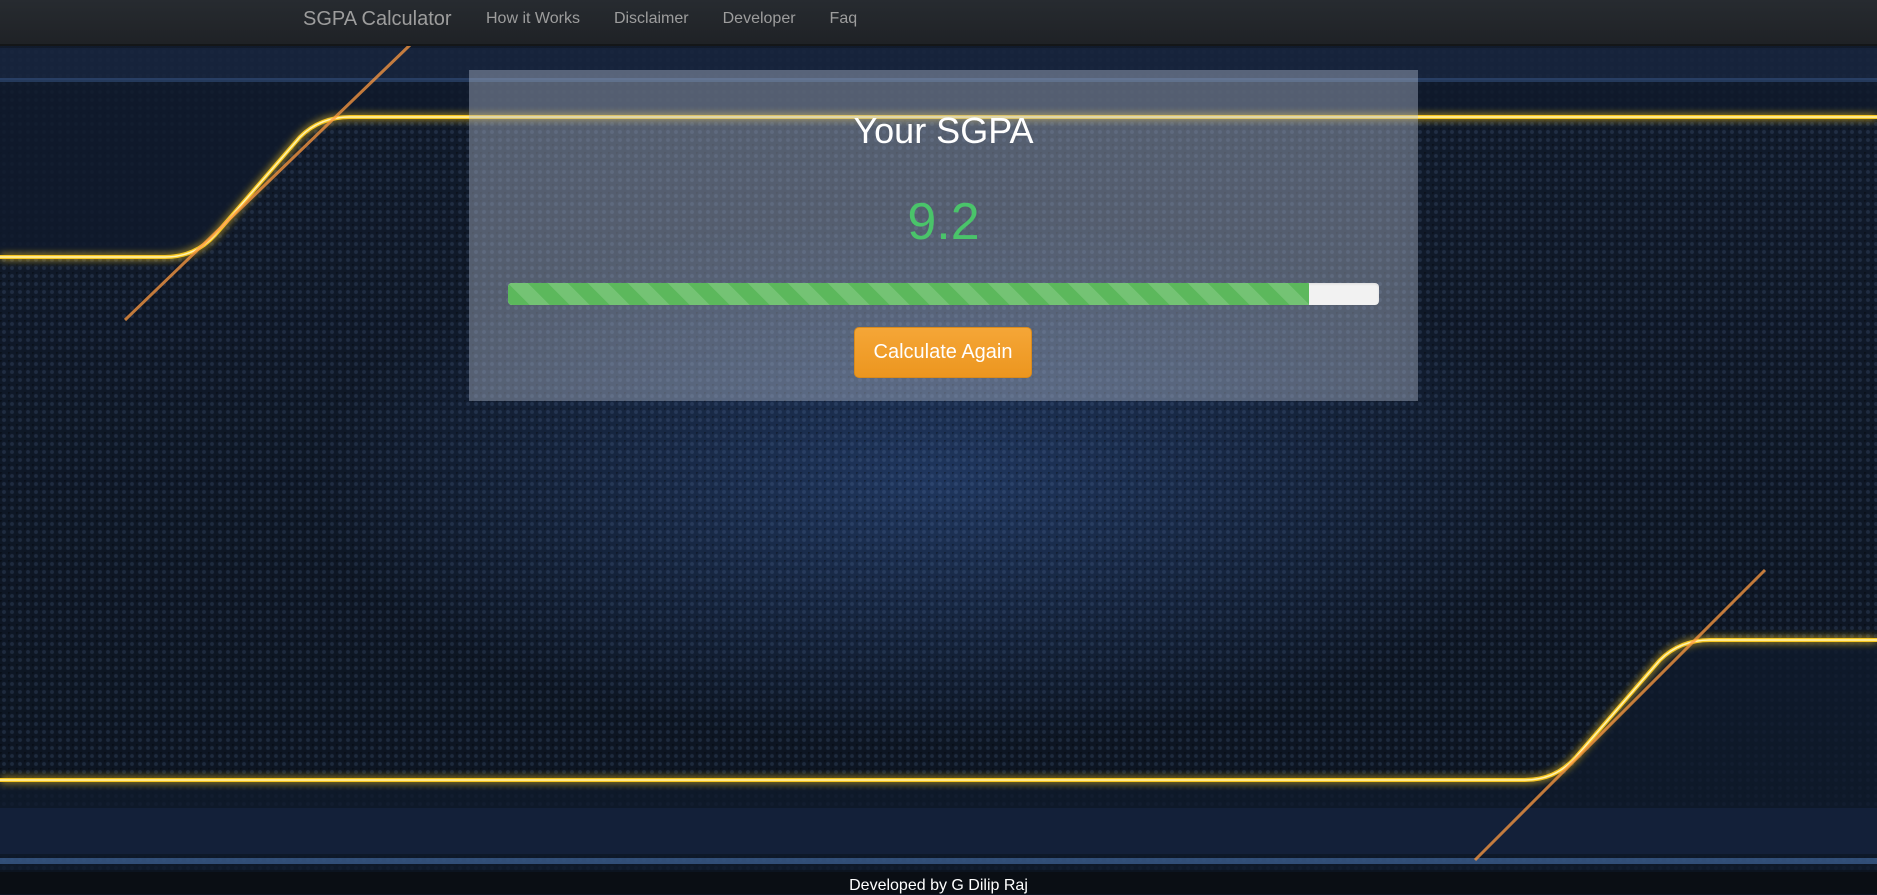 The image size is (1877, 895). Describe the element at coordinates (943, 222) in the screenshot. I see `sgpa-value: 9.2` at that location.